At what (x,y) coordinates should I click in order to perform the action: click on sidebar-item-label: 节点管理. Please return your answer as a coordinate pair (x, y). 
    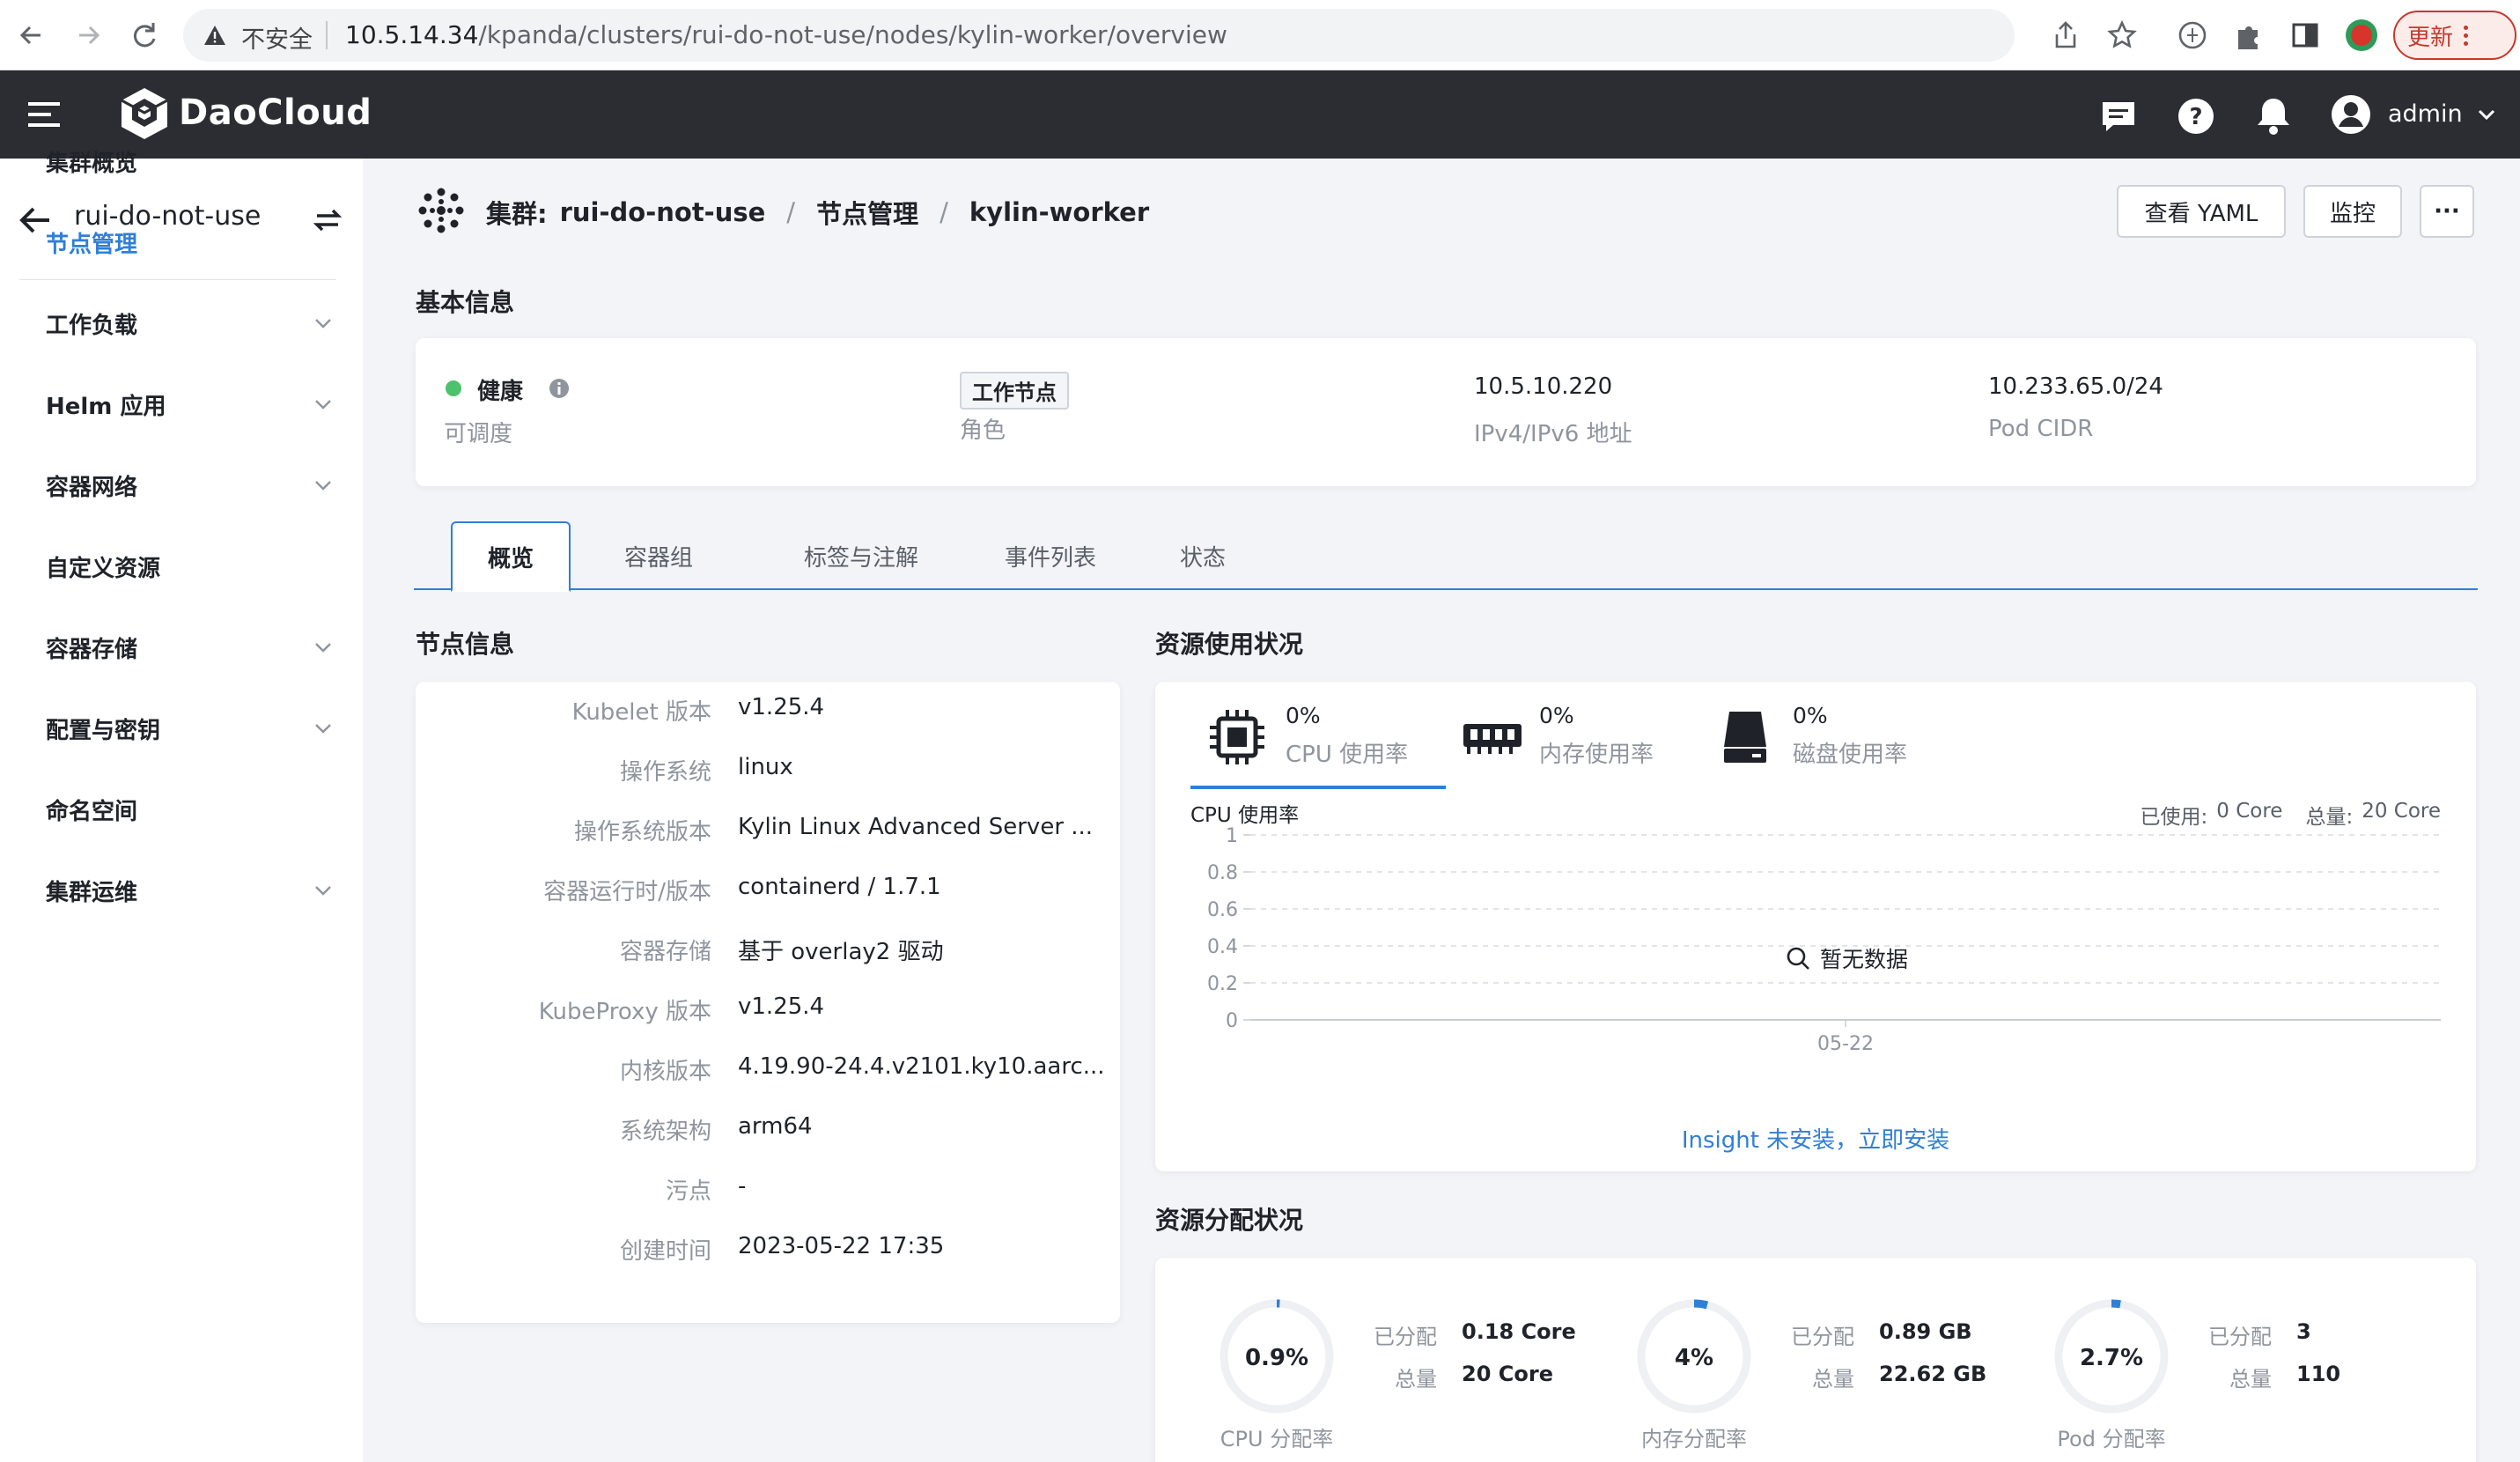
    Looking at the image, I should click on (92, 244).